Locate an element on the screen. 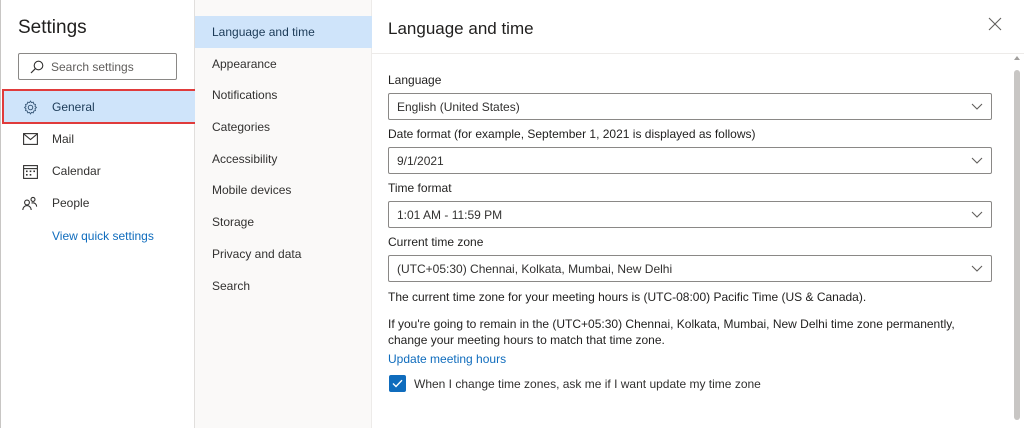  time-zone-prompt-checkbox is located at coordinates (397, 383).